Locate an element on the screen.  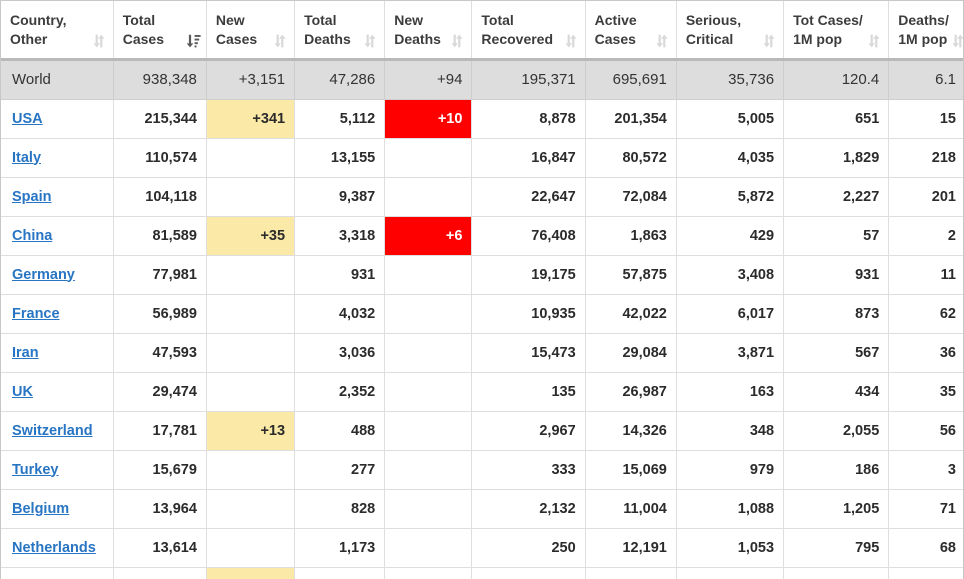
cell-country: World is located at coordinates (57, 79).